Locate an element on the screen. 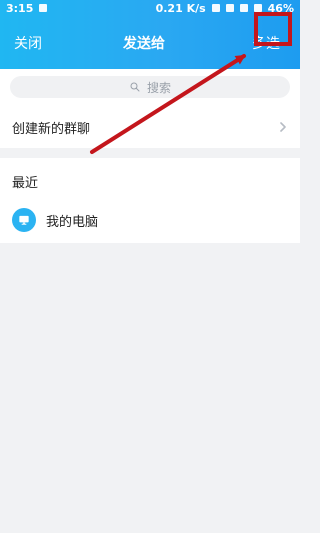 The image size is (320, 533). bell-icon is located at coordinates (229, 8).